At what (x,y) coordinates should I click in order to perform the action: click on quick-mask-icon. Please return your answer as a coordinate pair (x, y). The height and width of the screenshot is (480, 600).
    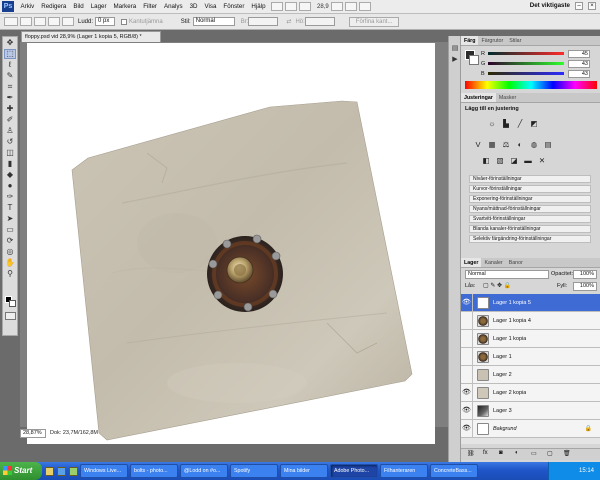
    Looking at the image, I should click on (10, 316).